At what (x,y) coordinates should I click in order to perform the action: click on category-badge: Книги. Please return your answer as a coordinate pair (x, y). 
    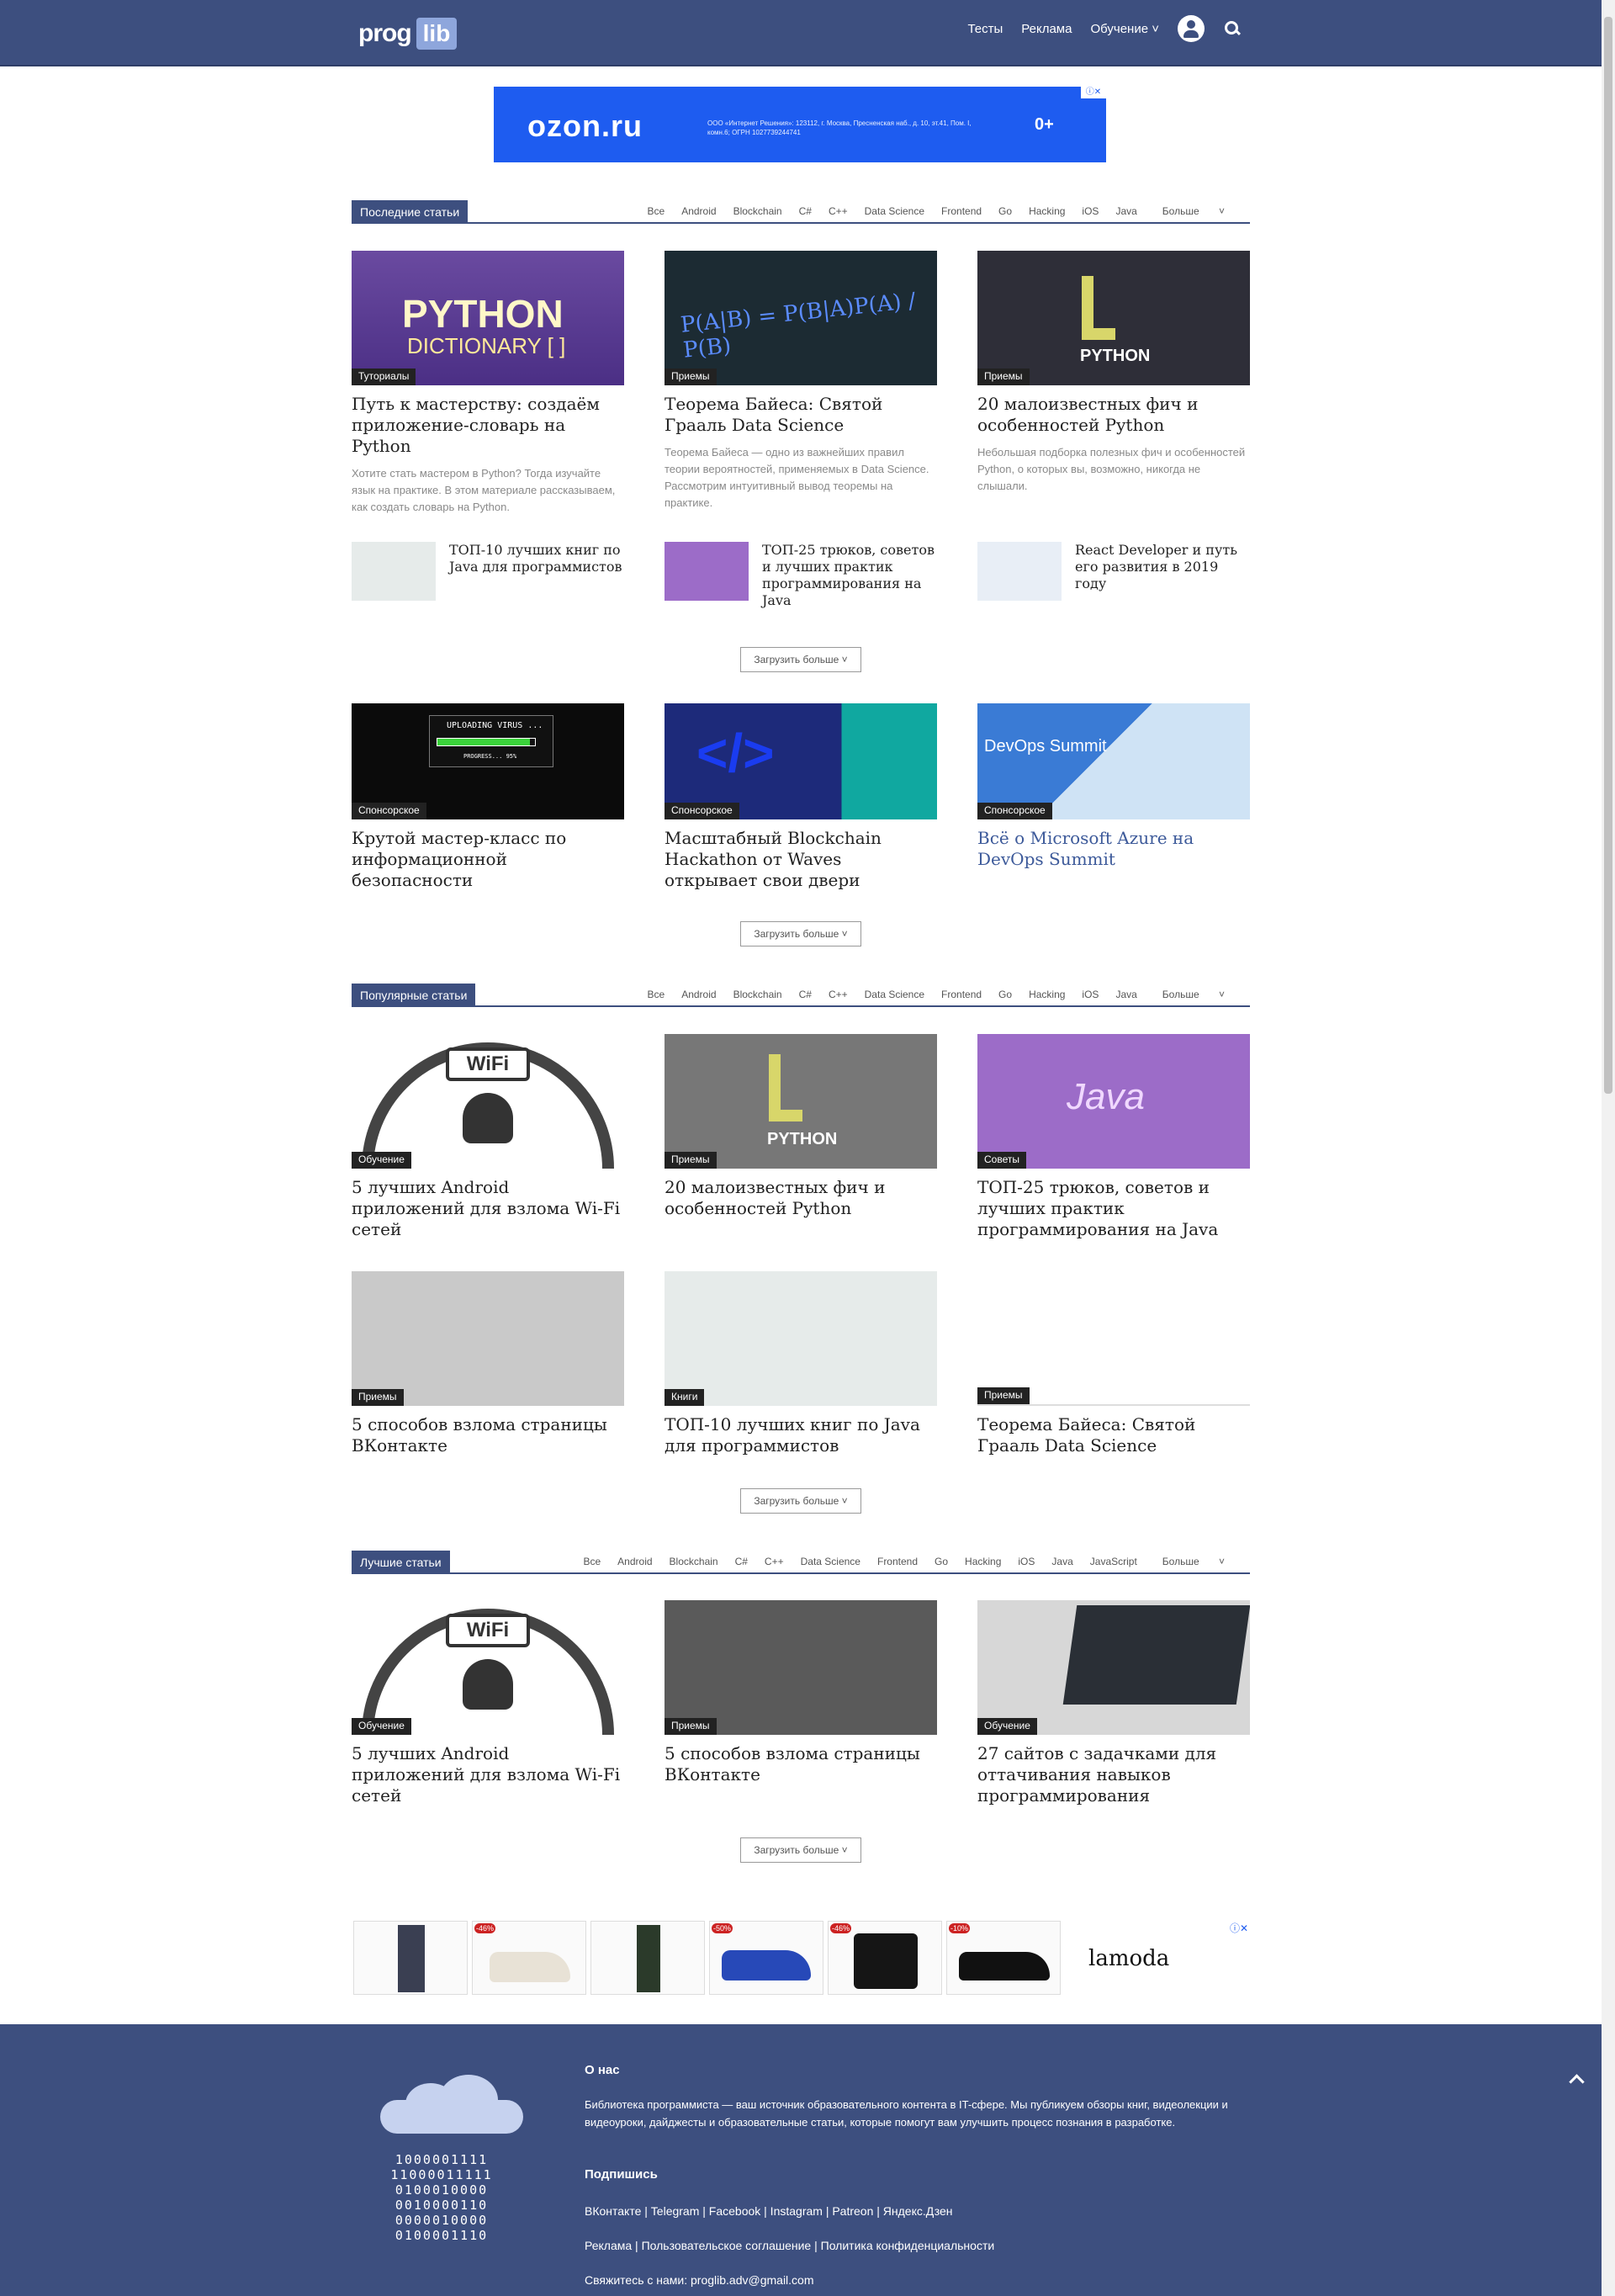
    Looking at the image, I should click on (685, 1398).